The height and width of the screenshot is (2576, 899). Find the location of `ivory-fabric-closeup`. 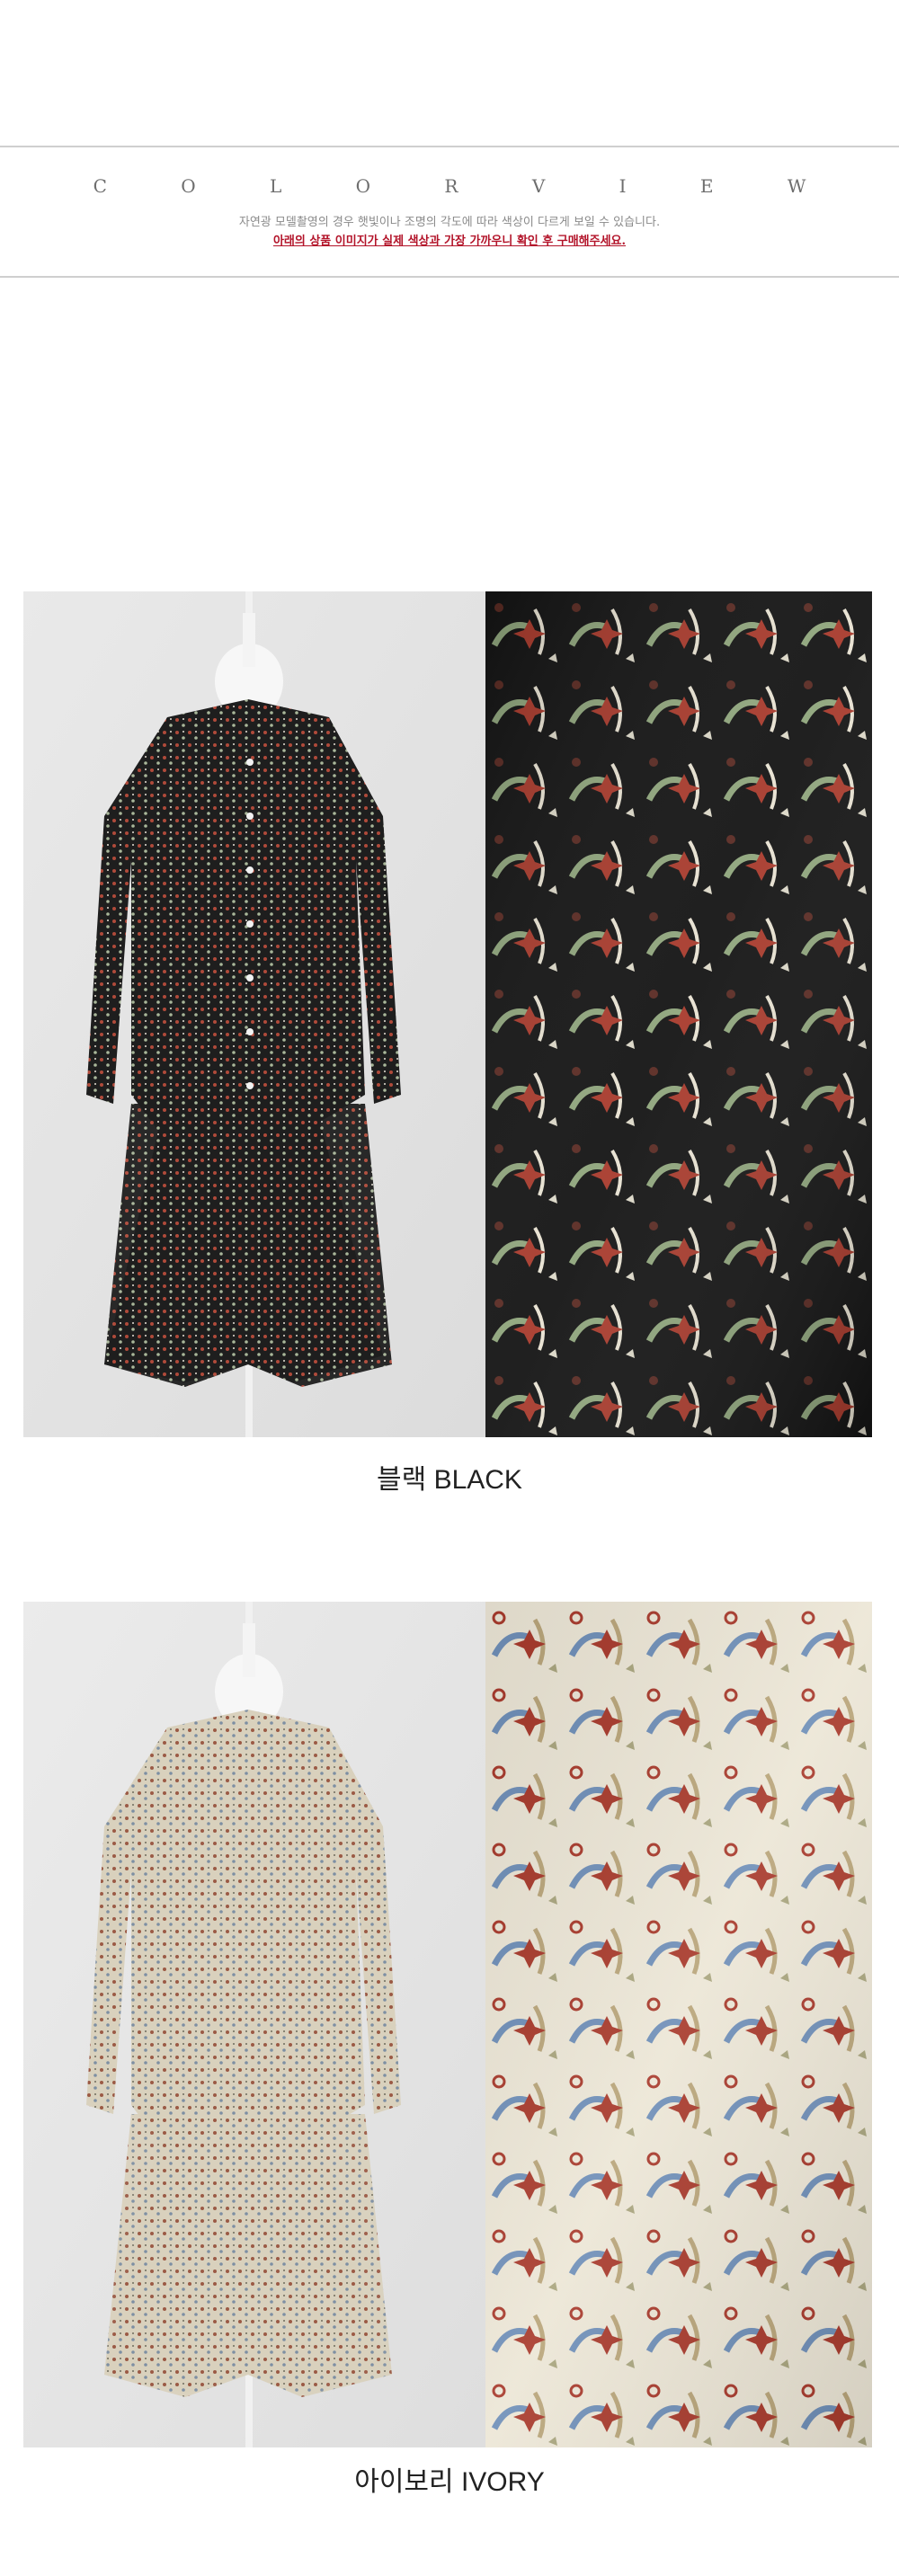

ivory-fabric-closeup is located at coordinates (678, 2024).